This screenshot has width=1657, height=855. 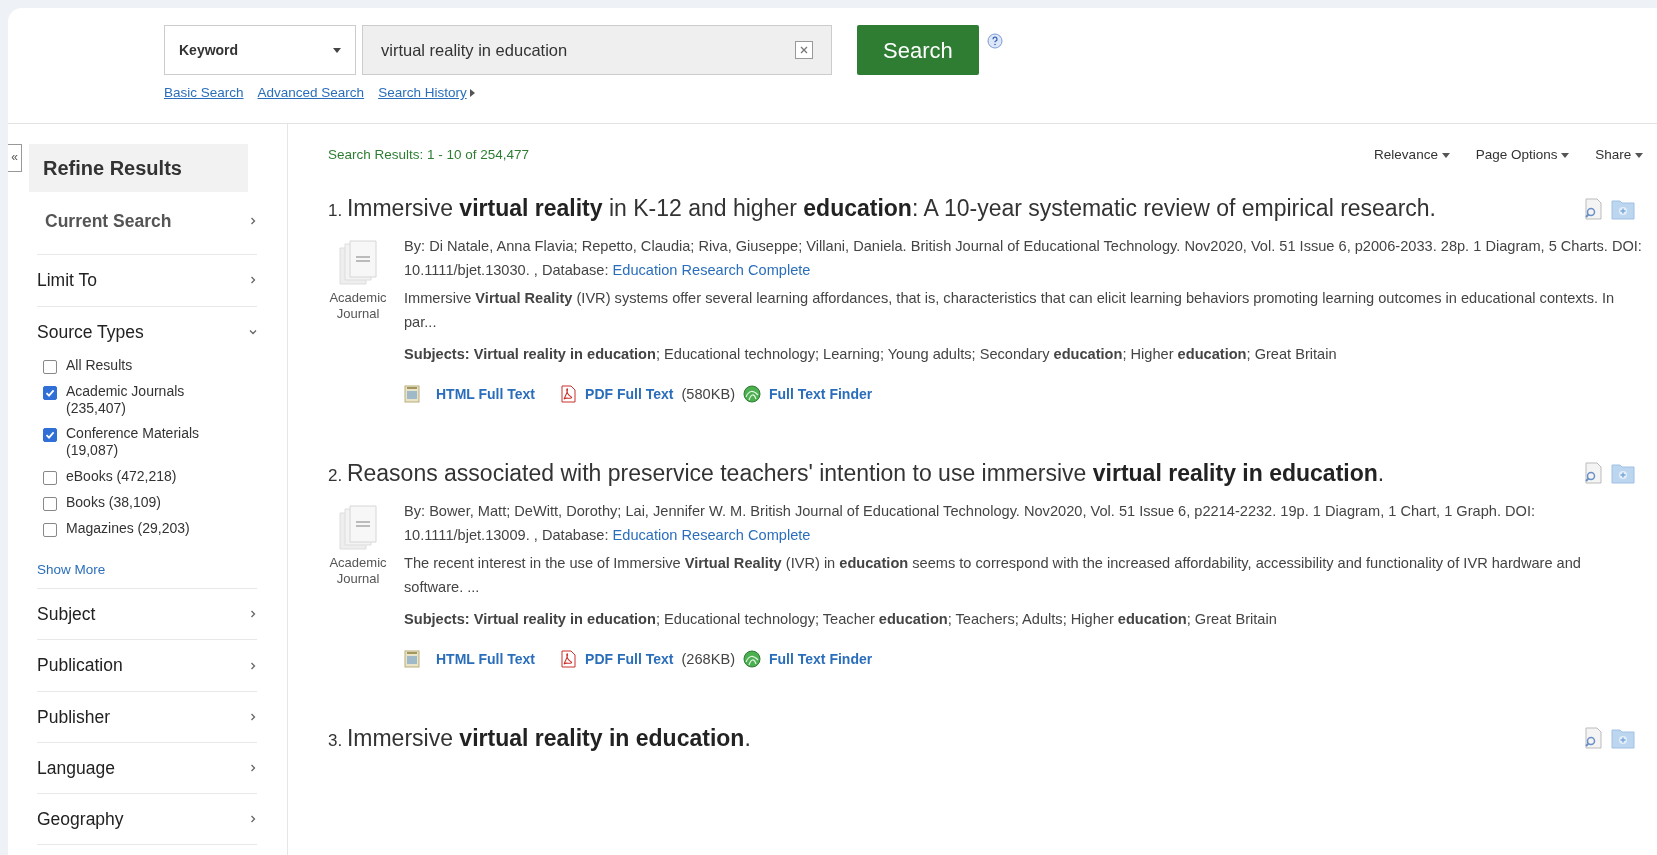 I want to click on result-citation: By: Di Natale, Anna Flavia; Repetto, Claudia; Riva, Giuseppe; Villani, Daniela. British Journal of Educational Technology. Nov2020, Vol. 51 Issue 6, p2006-2033. 28p. 1 Diagram, 5 Charts. DOI: 10.1111/bjet.13030. , Database: Education Research Complete, so click(x=1023, y=258).